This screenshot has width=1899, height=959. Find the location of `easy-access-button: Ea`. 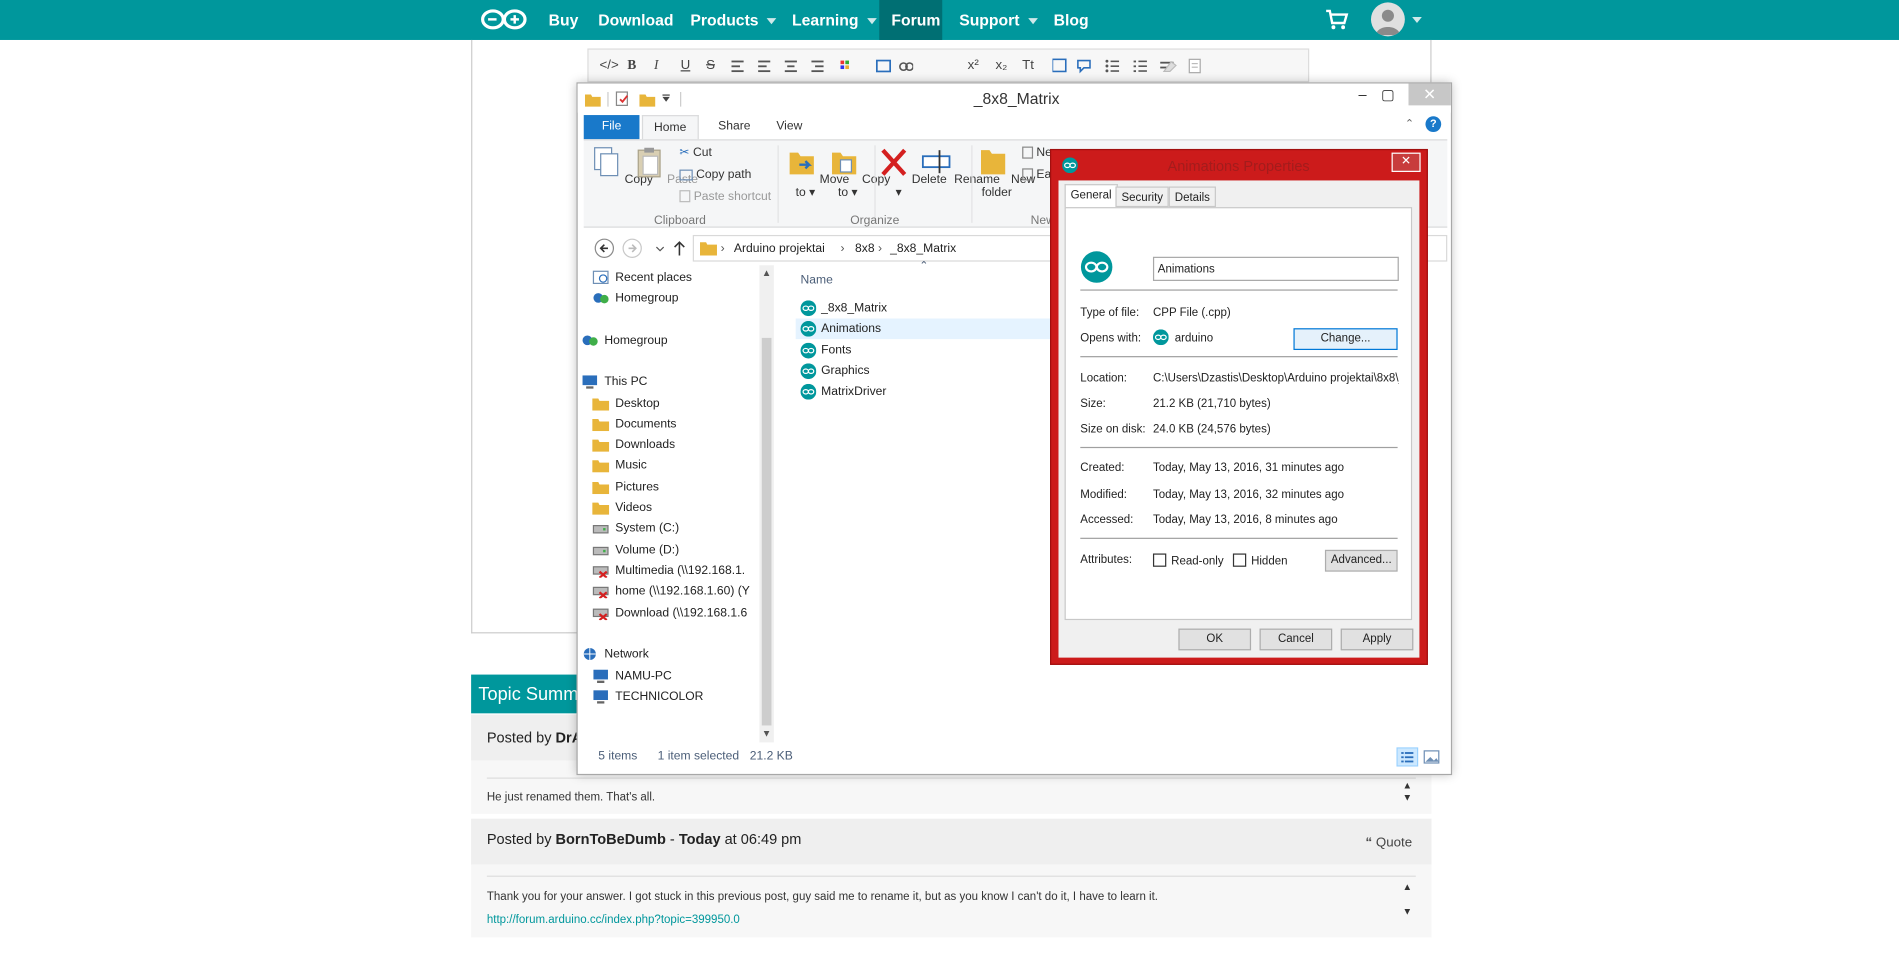

easy-access-button: Ea is located at coordinates (1036, 175).